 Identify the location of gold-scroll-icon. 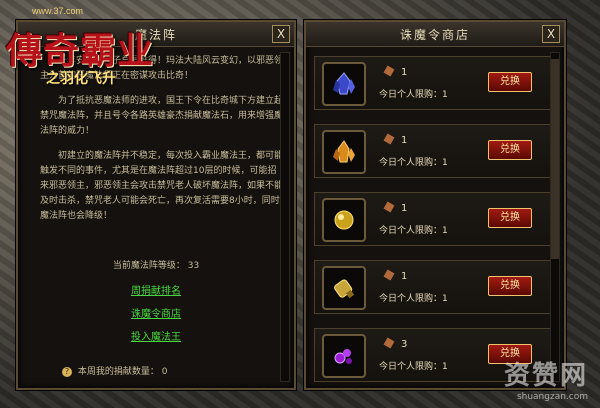
(344, 289).